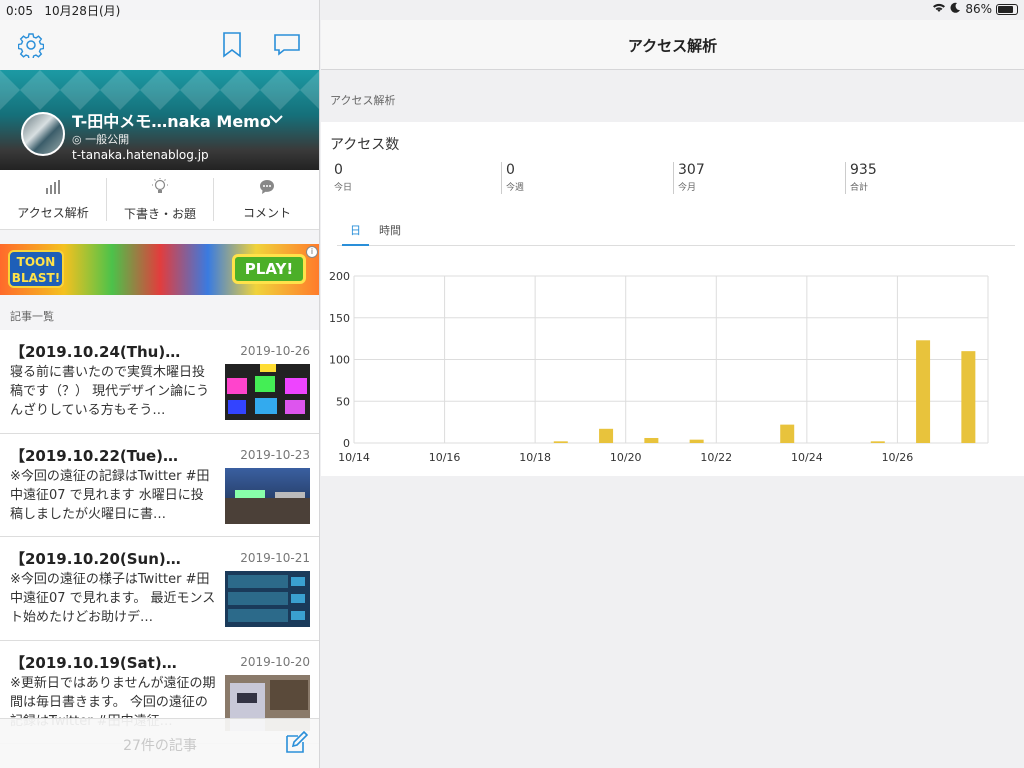 The width and height of the screenshot is (1024, 768). I want to click on globe-icon: ◎, so click(77, 139).